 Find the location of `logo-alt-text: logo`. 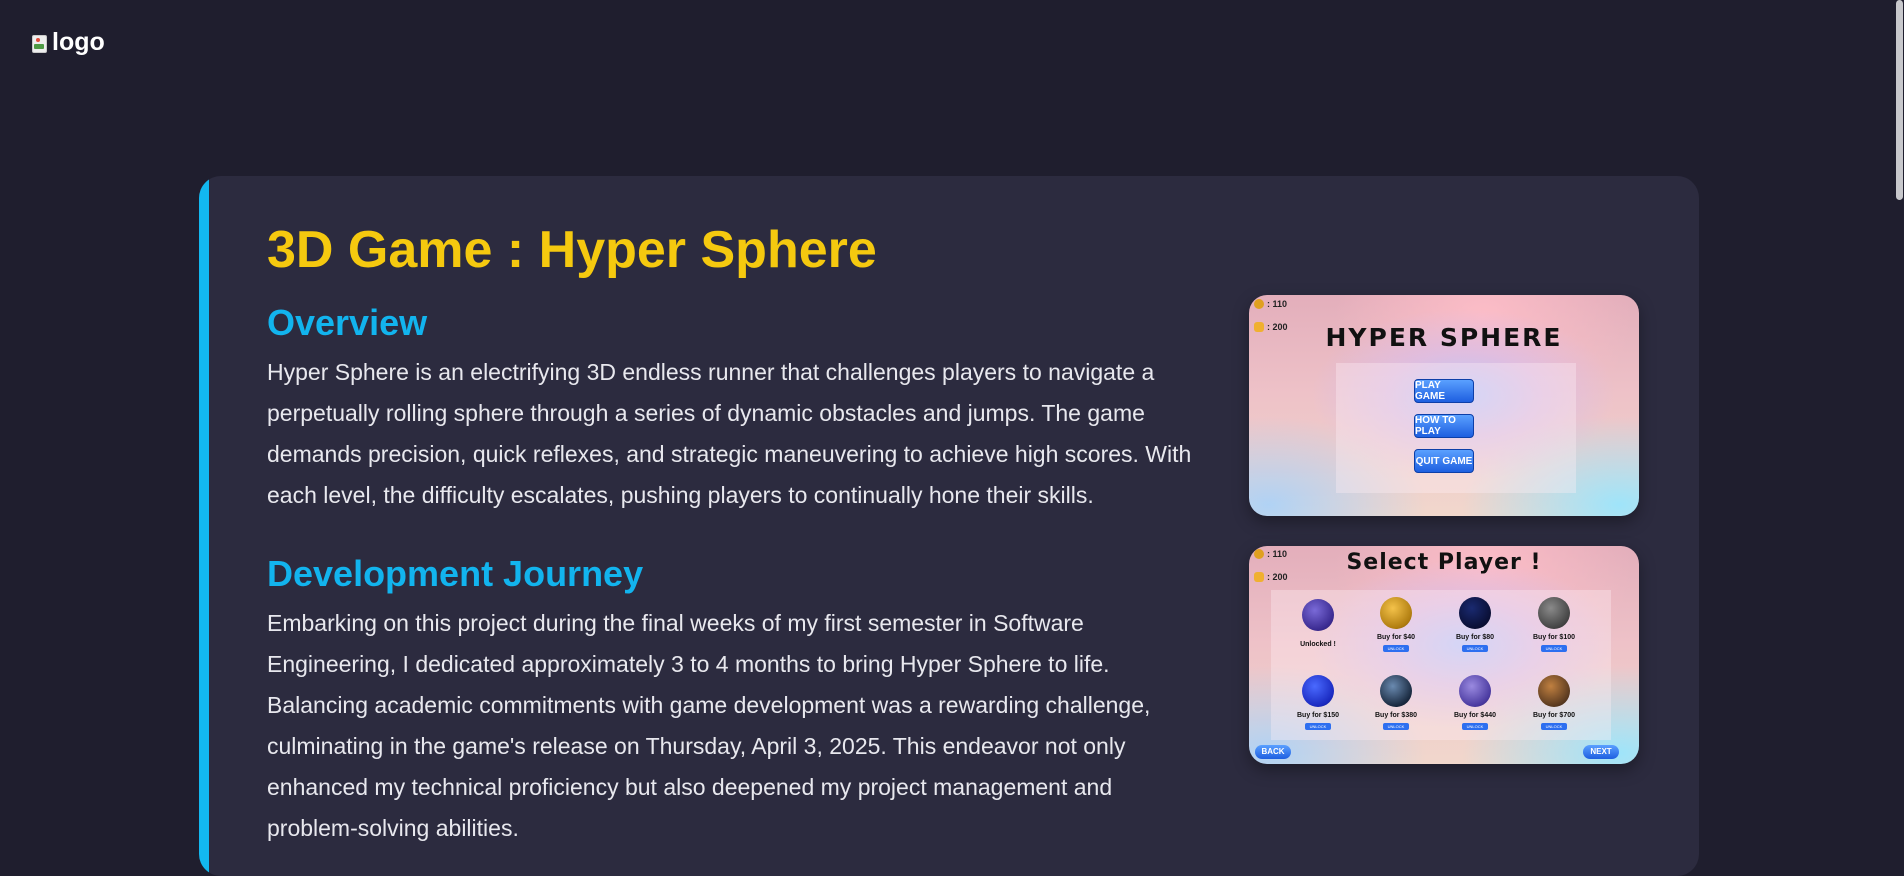

logo-alt-text: logo is located at coordinates (78, 42).